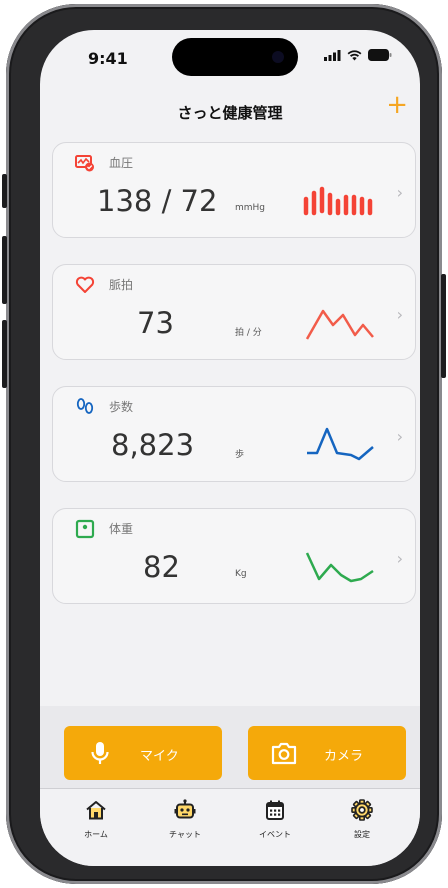  I want to click on camera-label: カメラ, so click(344, 756).